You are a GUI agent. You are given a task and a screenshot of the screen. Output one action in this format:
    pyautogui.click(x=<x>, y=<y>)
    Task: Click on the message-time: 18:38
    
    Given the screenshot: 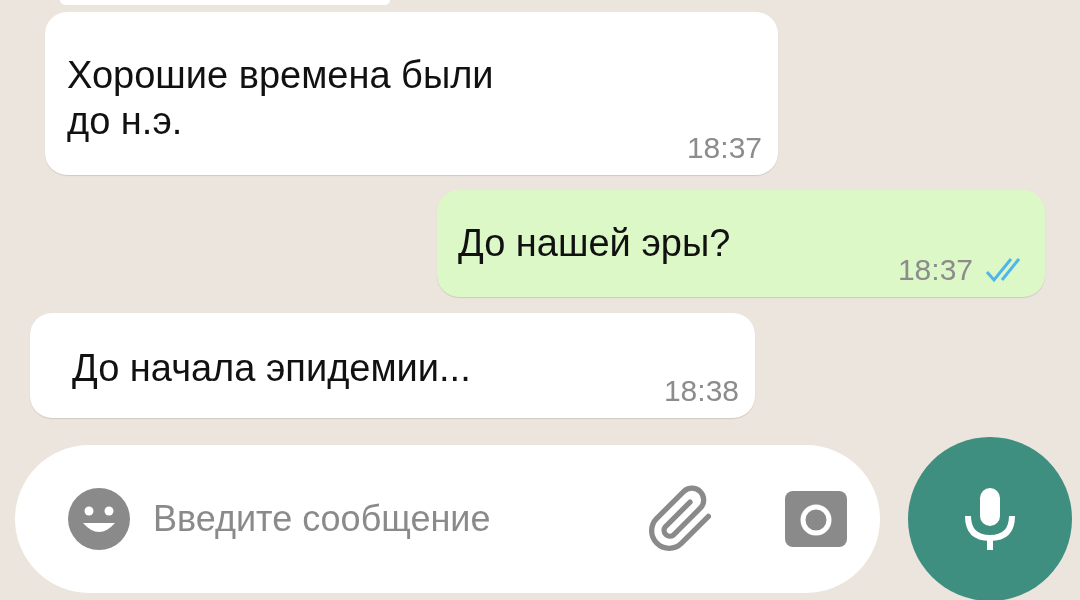 What is the action you would take?
    pyautogui.click(x=701, y=391)
    